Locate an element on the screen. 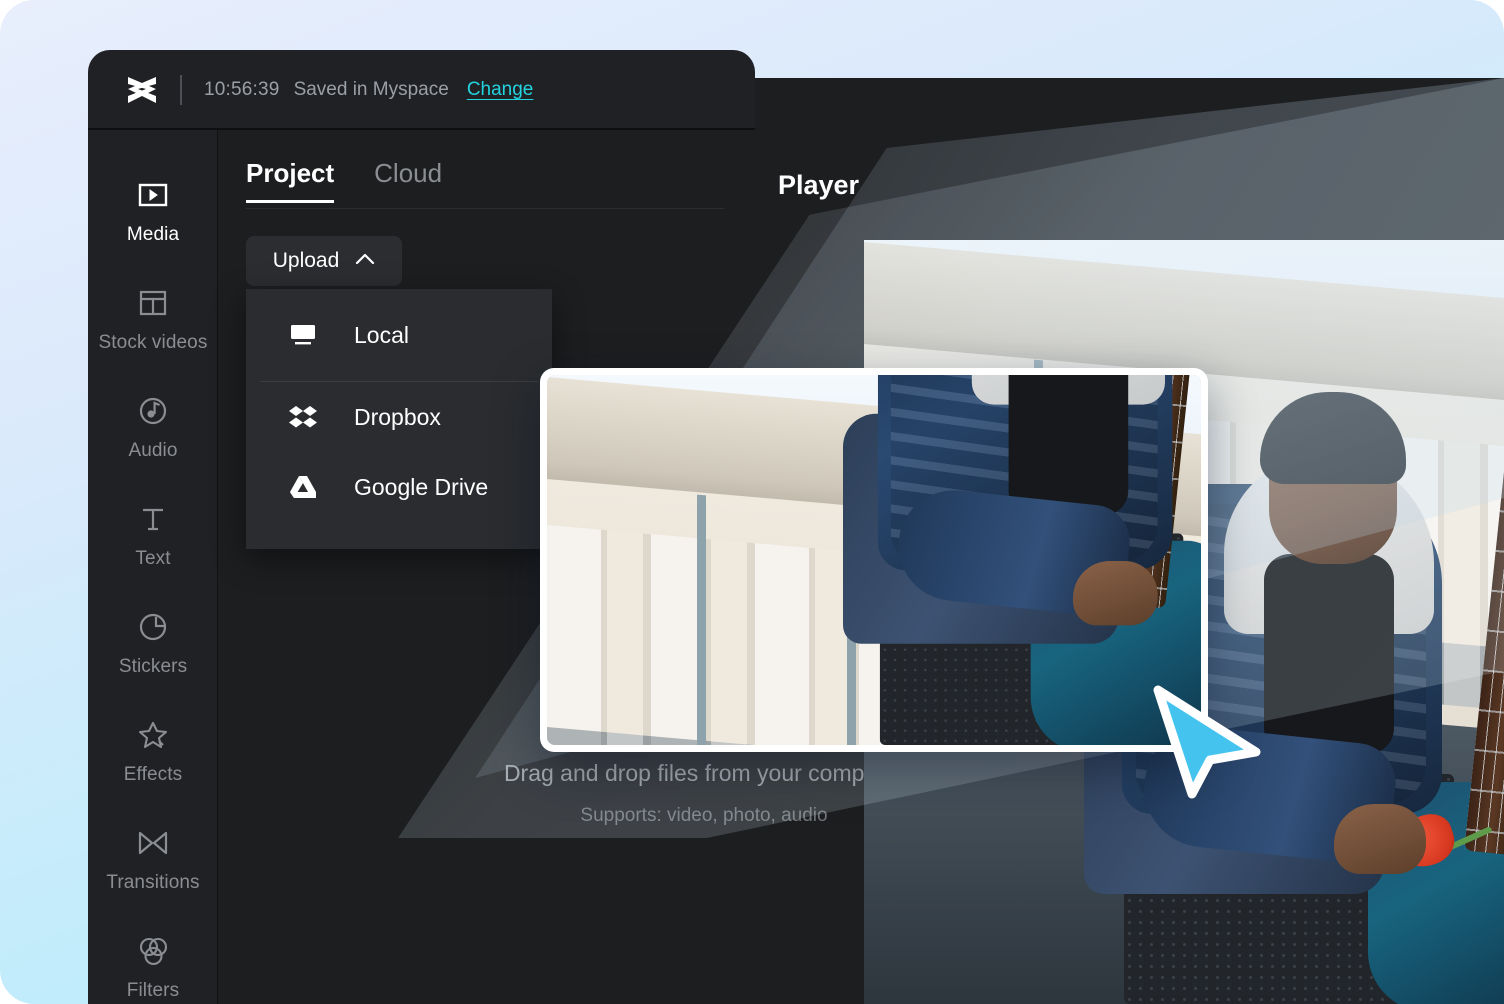 This screenshot has height=1004, width=1504. tab-project: Project is located at coordinates (290, 180).